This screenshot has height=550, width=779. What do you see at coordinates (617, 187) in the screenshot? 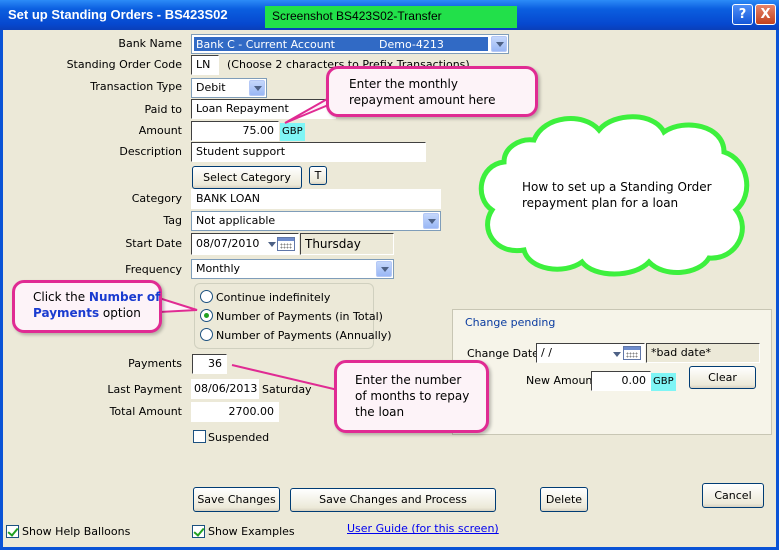
I see `cloud-line1: How to set up a Standing Order` at bounding box center [617, 187].